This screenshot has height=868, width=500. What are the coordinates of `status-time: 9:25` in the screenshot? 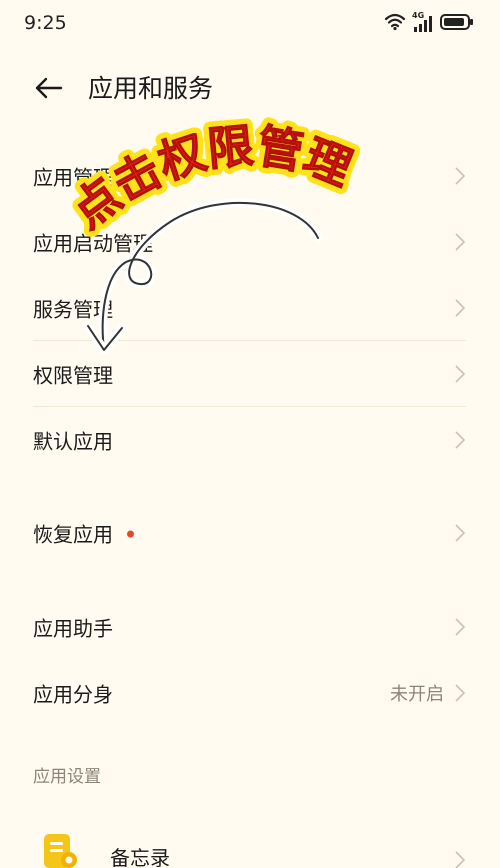 It's located at (45, 23).